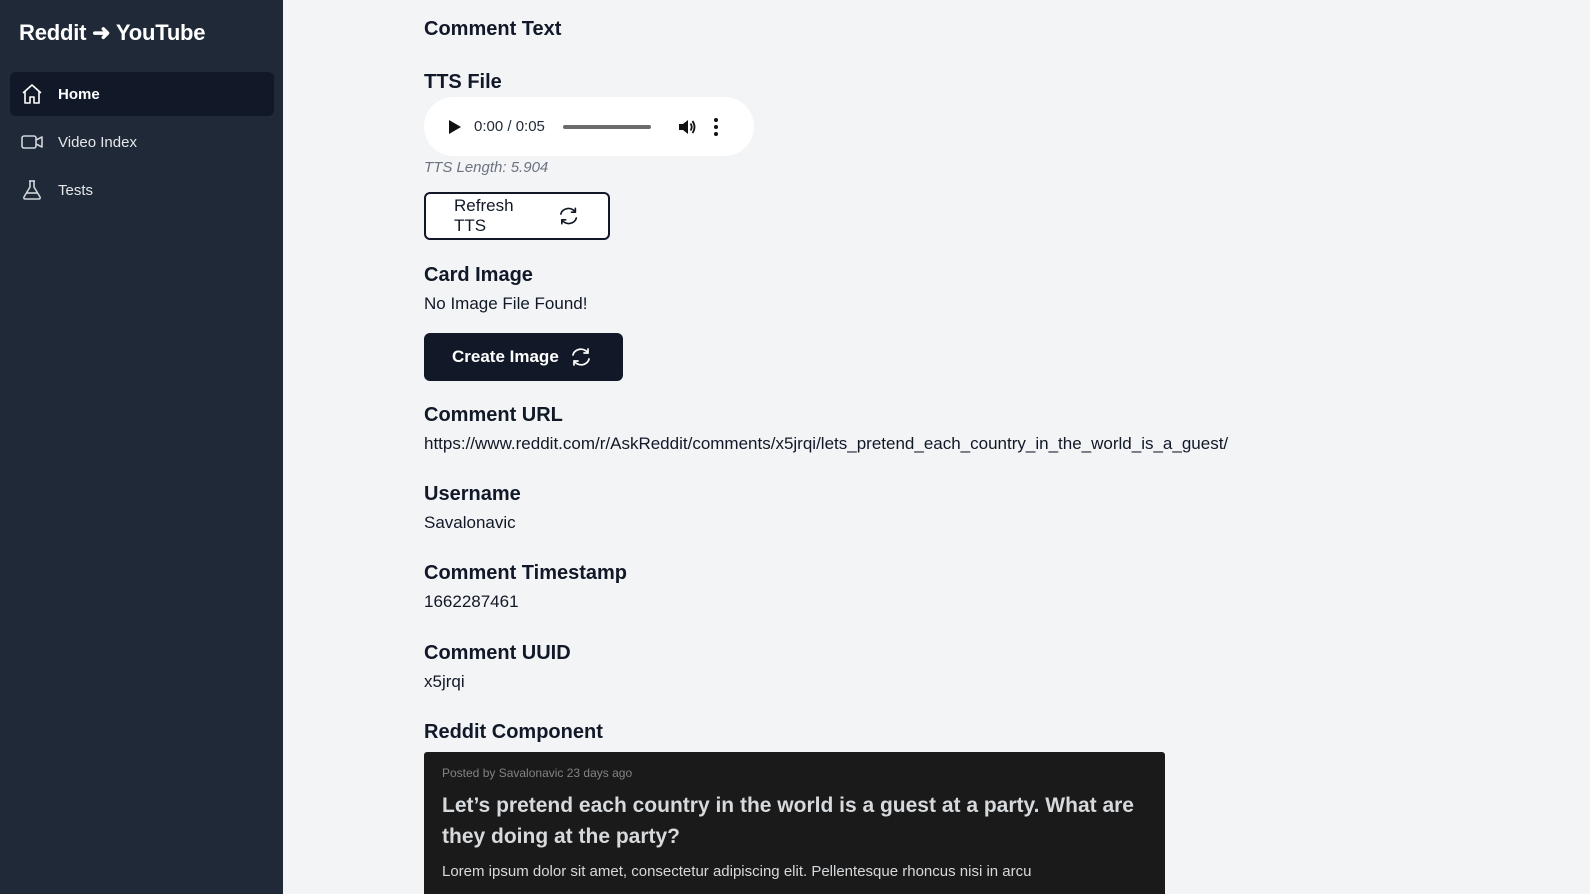  What do you see at coordinates (486, 167) in the screenshot?
I see `tts-length: TTS Length: 5.904` at bounding box center [486, 167].